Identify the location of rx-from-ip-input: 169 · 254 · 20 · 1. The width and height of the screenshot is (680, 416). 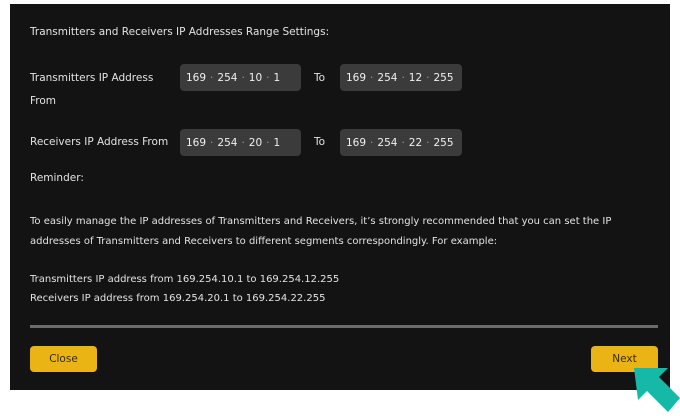
(240, 142).